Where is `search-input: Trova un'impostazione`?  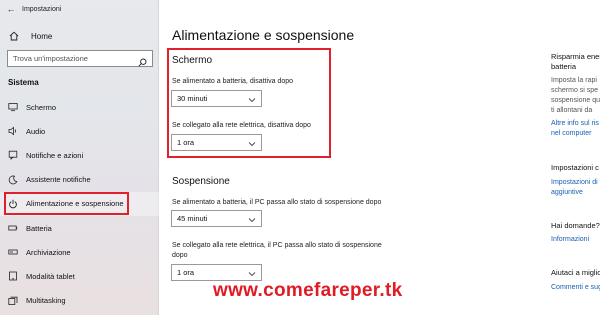
search-input: Trova un'impostazione is located at coordinates (80, 58).